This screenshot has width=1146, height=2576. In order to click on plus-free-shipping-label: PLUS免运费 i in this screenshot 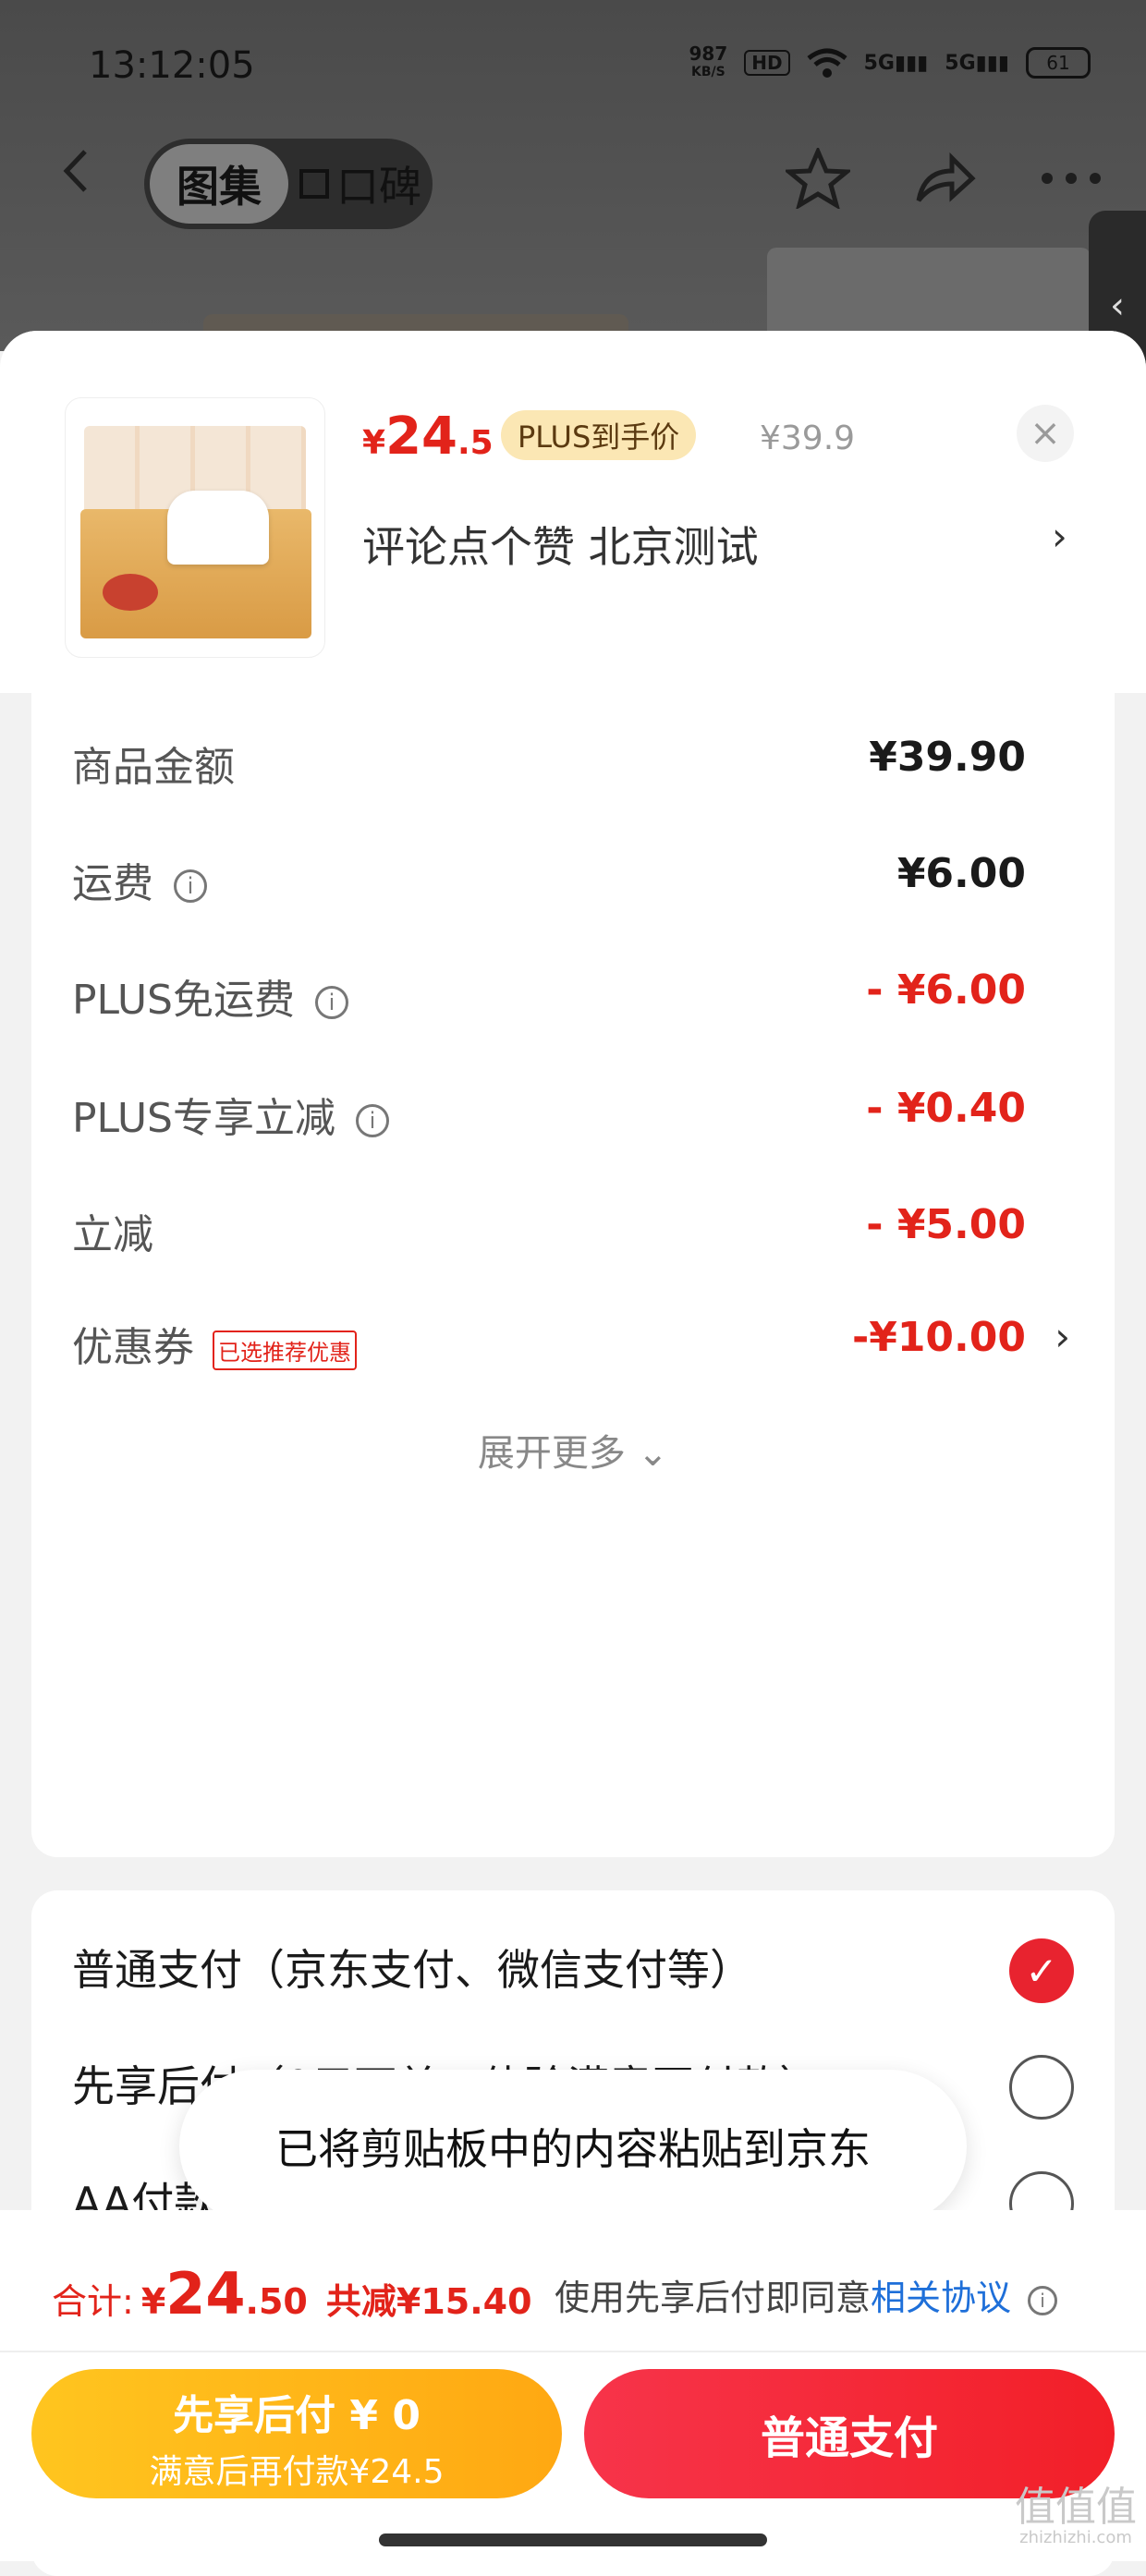, I will do `click(210, 996)`.